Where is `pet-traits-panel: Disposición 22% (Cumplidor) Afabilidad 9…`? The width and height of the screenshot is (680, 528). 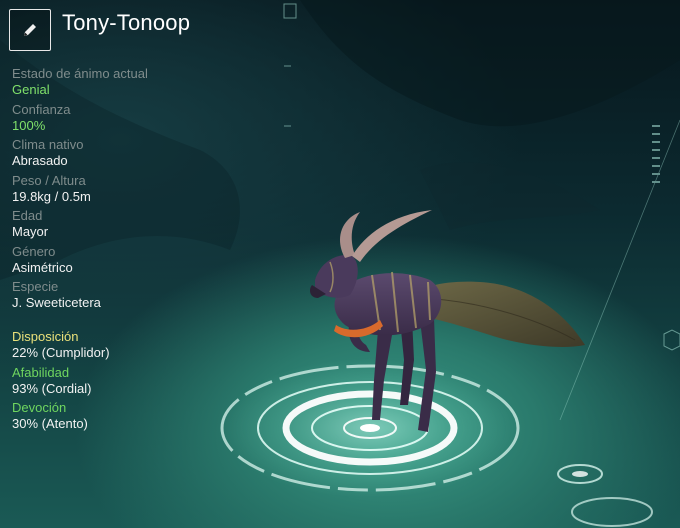
pet-traits-panel: Disposición 22% (Cumplidor) Afabilidad 9… is located at coordinates (132, 382).